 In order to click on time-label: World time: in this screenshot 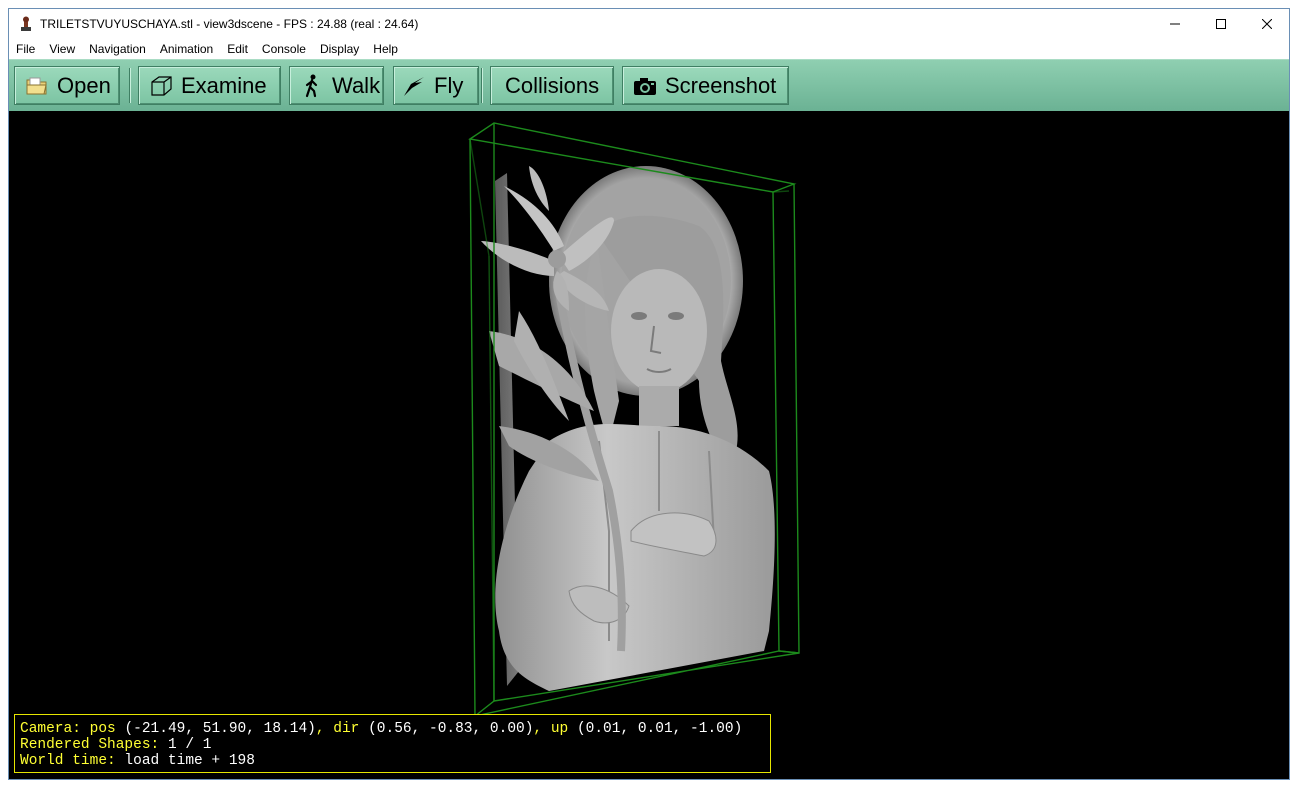, I will do `click(68, 761)`.